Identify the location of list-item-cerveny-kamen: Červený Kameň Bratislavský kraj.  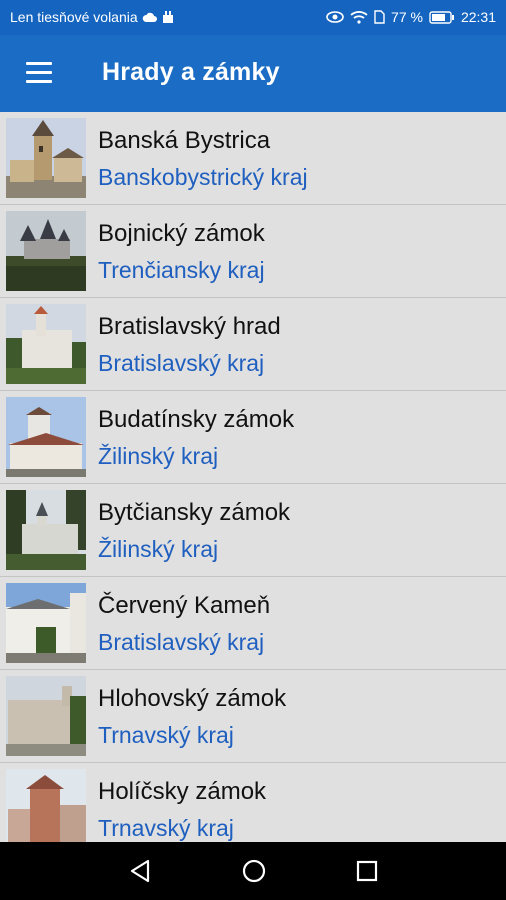
(253, 623).